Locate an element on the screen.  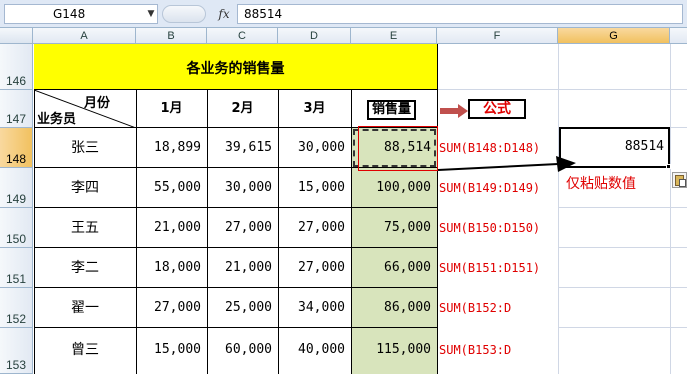
column-header-b: B is located at coordinates (171, 36).